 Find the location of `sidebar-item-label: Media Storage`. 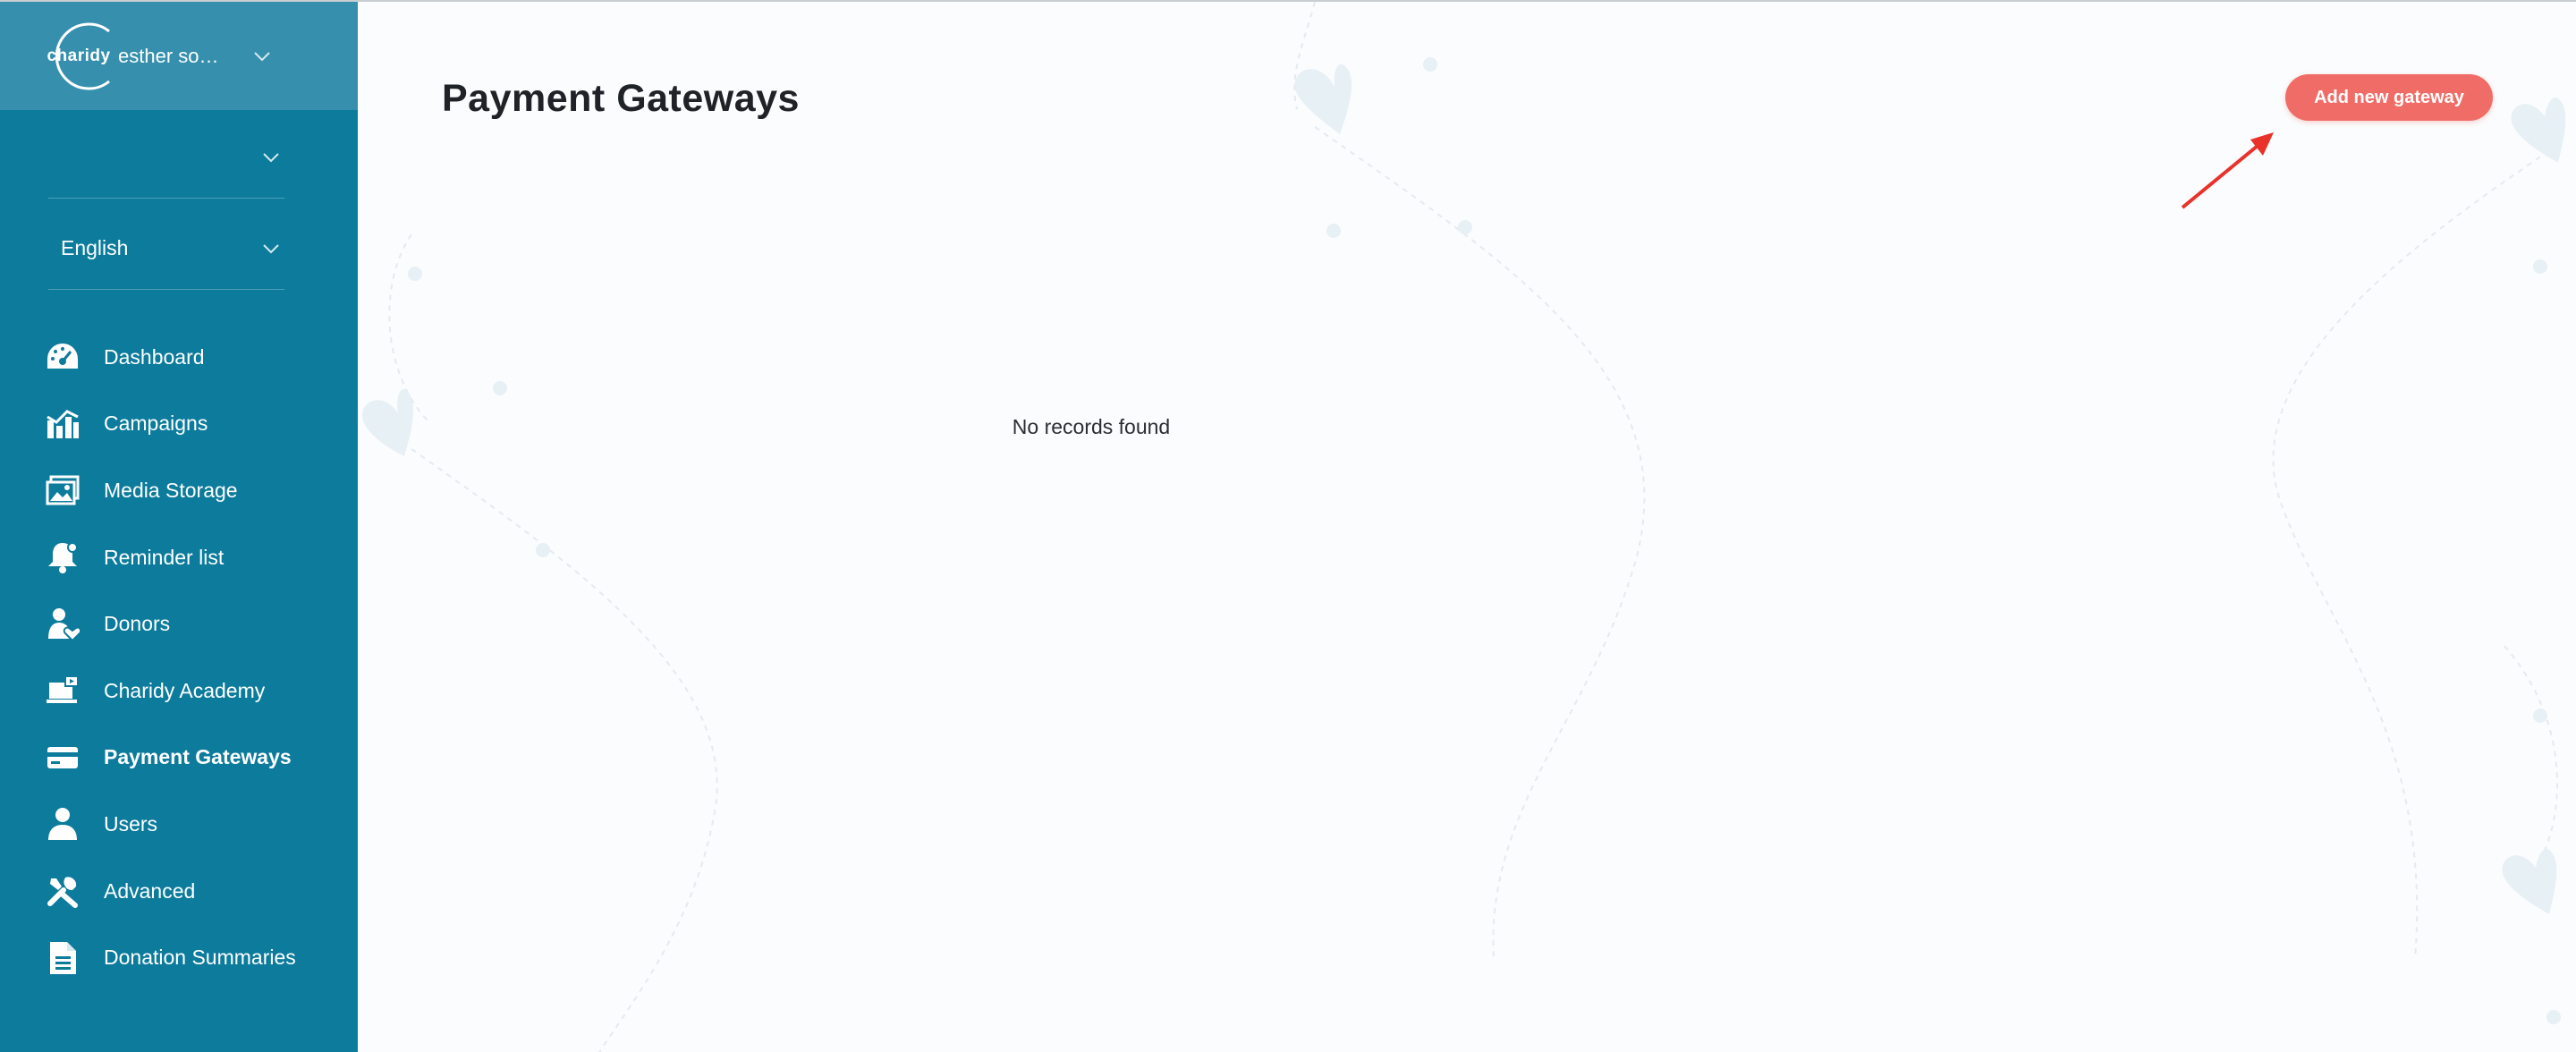

sidebar-item-label: Media Storage is located at coordinates (171, 490).